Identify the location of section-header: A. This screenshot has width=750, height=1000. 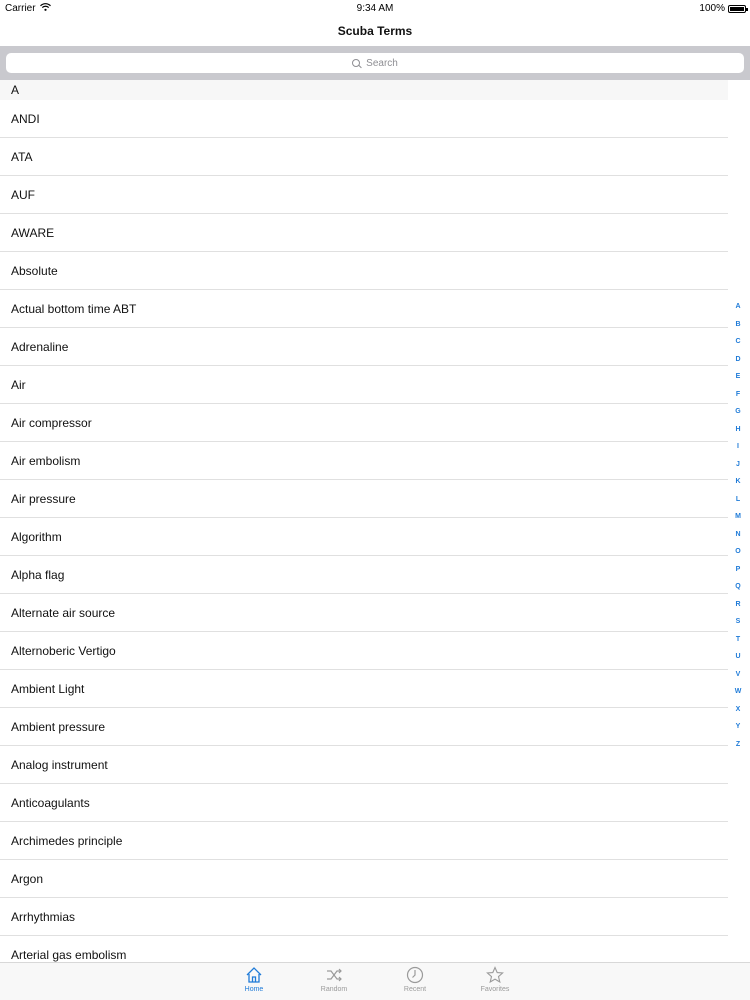
(364, 90).